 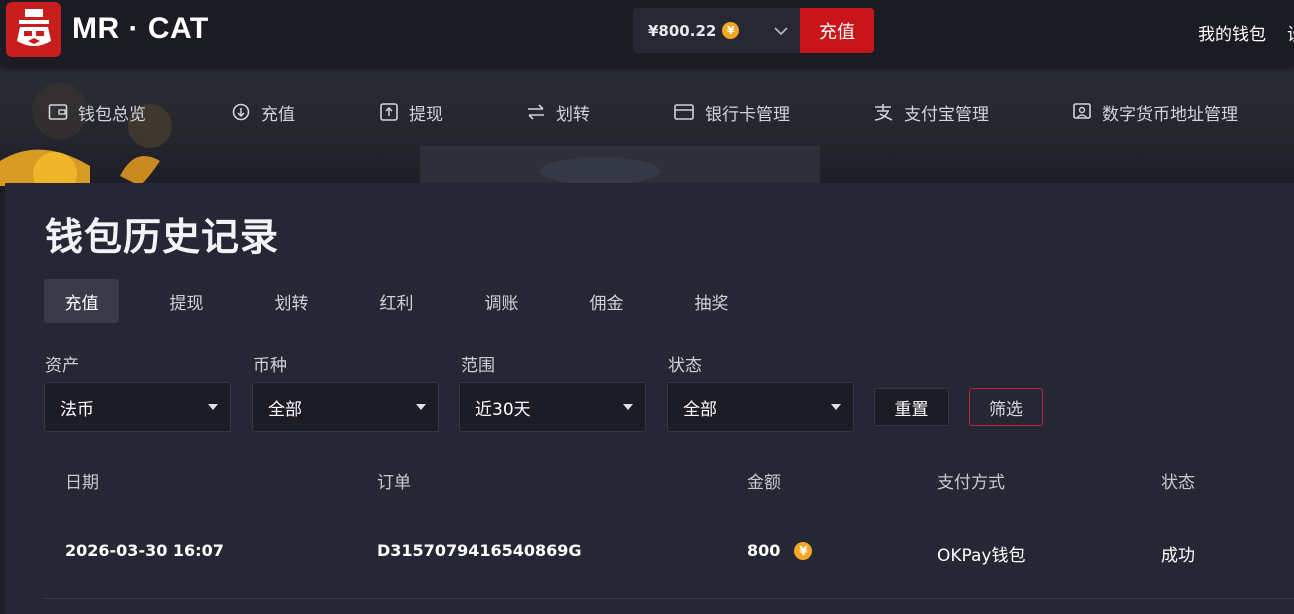 I want to click on subnav-label: 钱包总览, so click(x=112, y=114).